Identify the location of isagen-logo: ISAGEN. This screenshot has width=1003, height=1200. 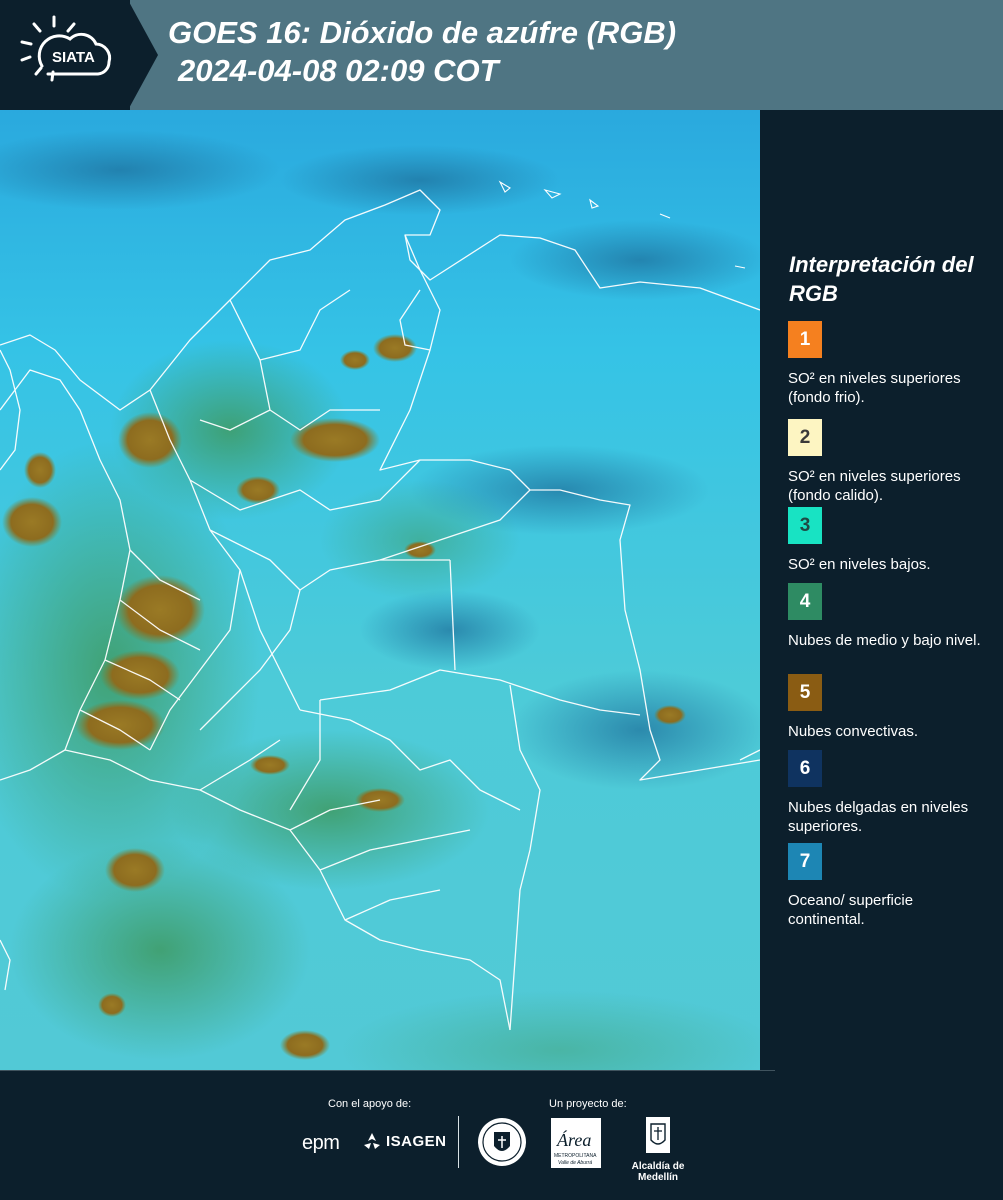
(404, 1141).